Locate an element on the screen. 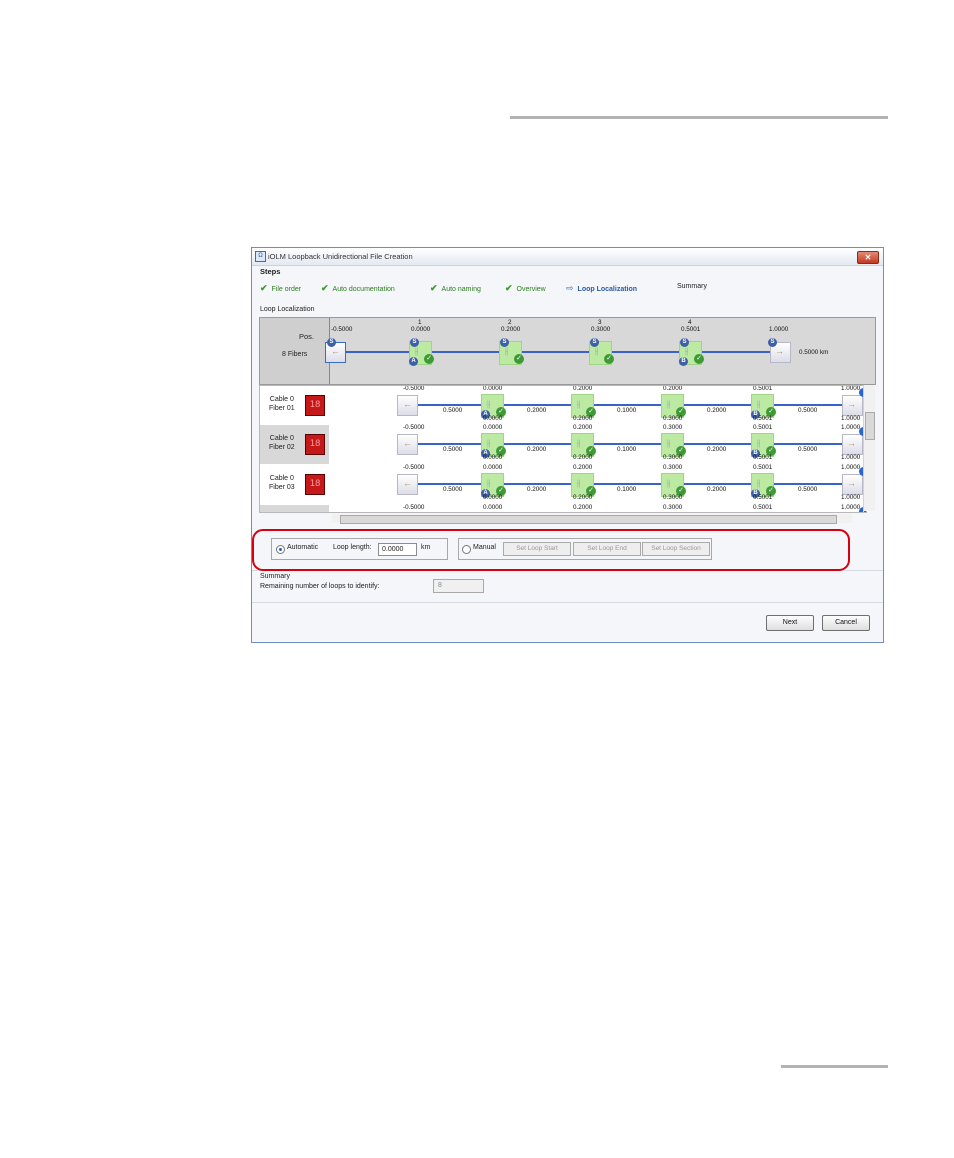 This screenshot has width=954, height=1158. set-loop-section-button: Set Loop Section is located at coordinates (676, 549).